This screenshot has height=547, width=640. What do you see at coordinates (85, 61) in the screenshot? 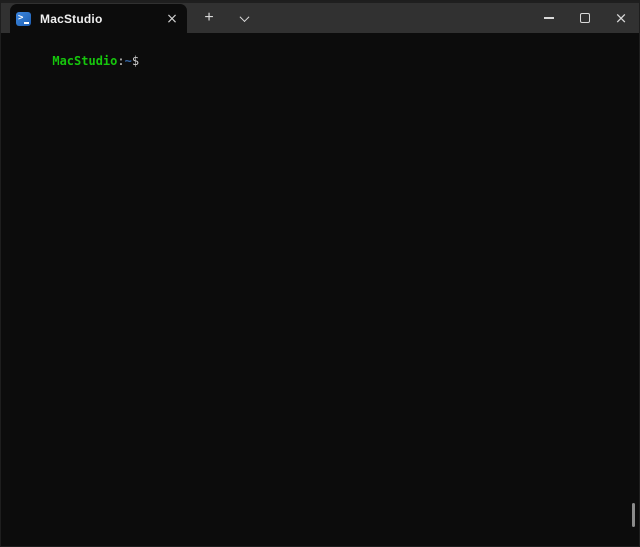
I see `prompt-host: MacStudio` at bounding box center [85, 61].